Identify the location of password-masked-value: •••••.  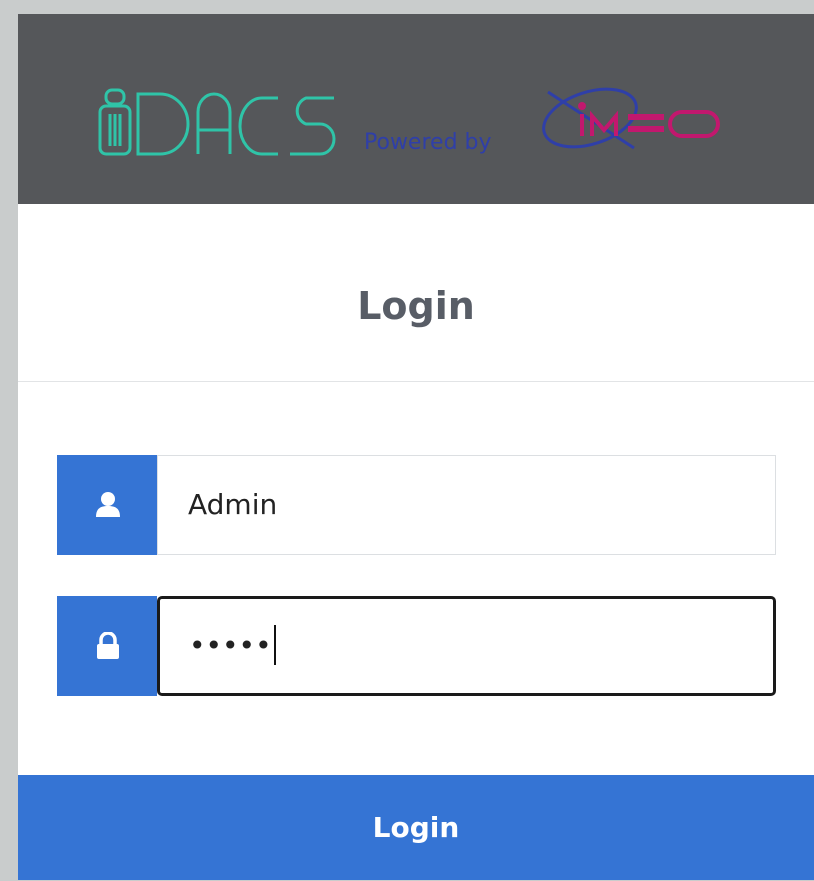
(230, 645).